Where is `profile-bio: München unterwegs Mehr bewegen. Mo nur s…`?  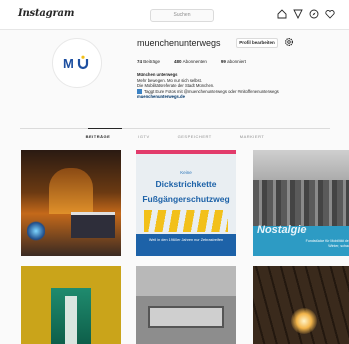
profile-bio: München unterwegs Mehr bewegen. Mo nur s… is located at coordinates (237, 86).